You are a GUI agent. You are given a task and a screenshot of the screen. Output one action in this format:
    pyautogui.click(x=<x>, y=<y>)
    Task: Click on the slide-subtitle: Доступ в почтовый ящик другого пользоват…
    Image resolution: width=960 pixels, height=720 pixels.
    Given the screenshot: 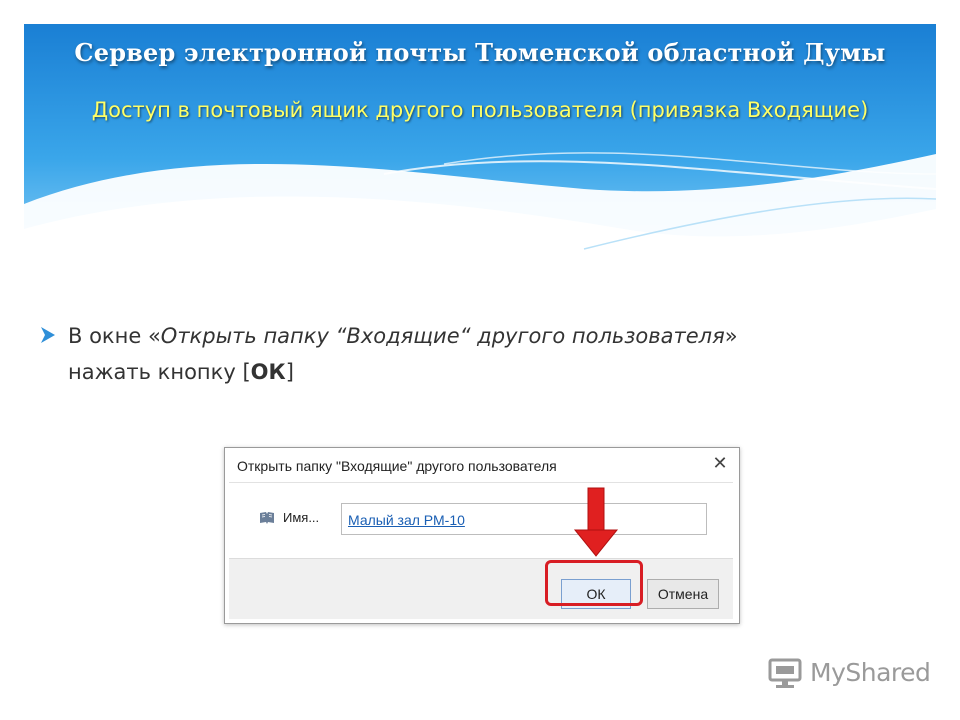 What is the action you would take?
    pyautogui.click(x=480, y=110)
    